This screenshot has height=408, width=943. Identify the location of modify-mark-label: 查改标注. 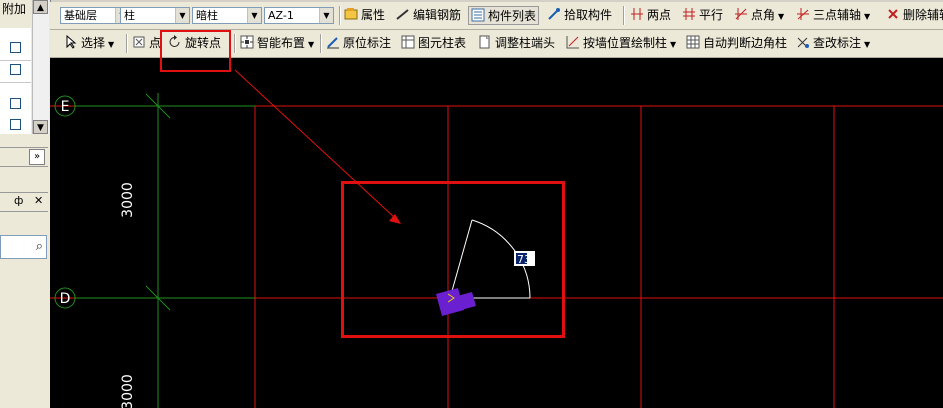
(837, 43).